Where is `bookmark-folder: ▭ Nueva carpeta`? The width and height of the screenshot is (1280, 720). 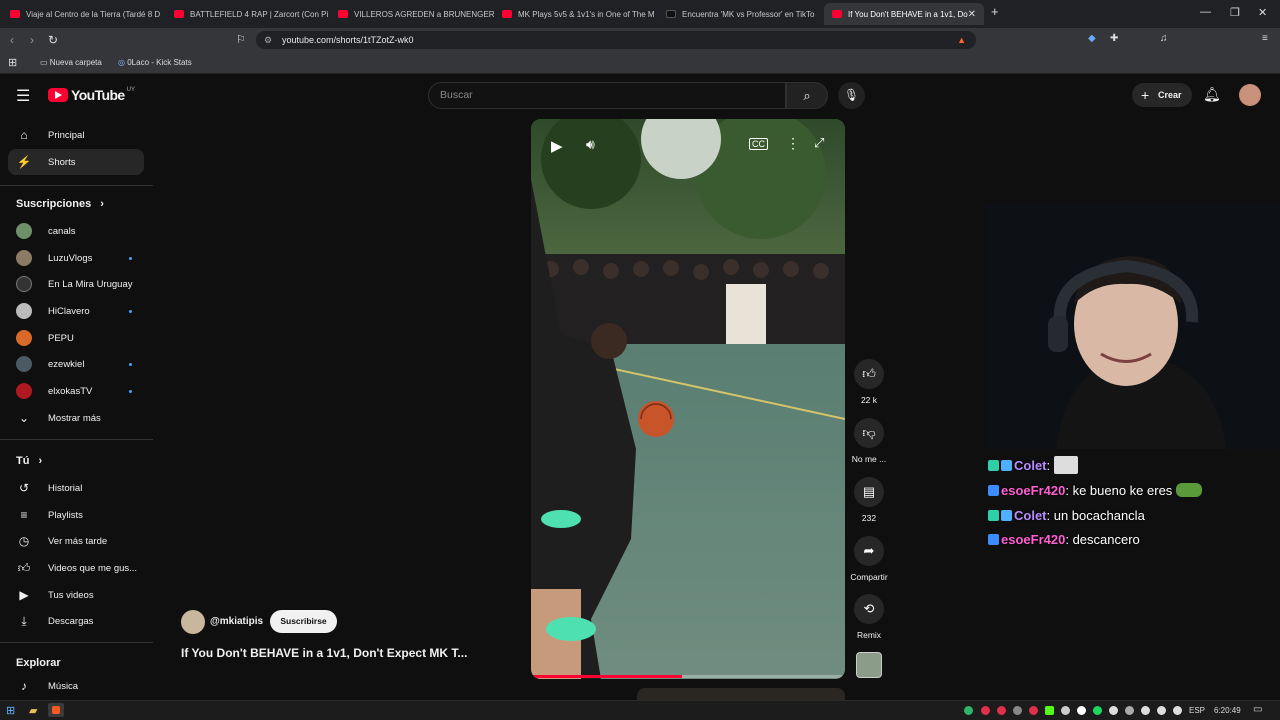 bookmark-folder: ▭ Nueva carpeta is located at coordinates (71, 62).